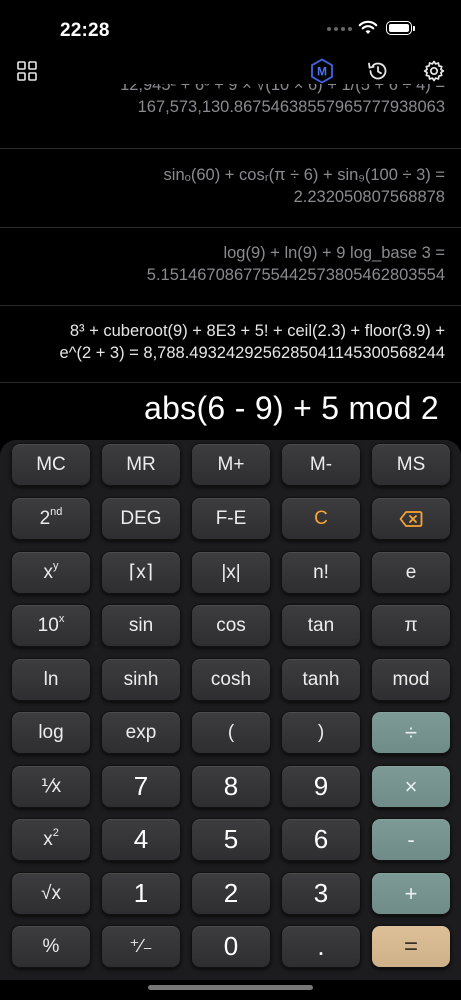  Describe the element at coordinates (45, 518) in the screenshot. I see `second-label: 2` at that location.